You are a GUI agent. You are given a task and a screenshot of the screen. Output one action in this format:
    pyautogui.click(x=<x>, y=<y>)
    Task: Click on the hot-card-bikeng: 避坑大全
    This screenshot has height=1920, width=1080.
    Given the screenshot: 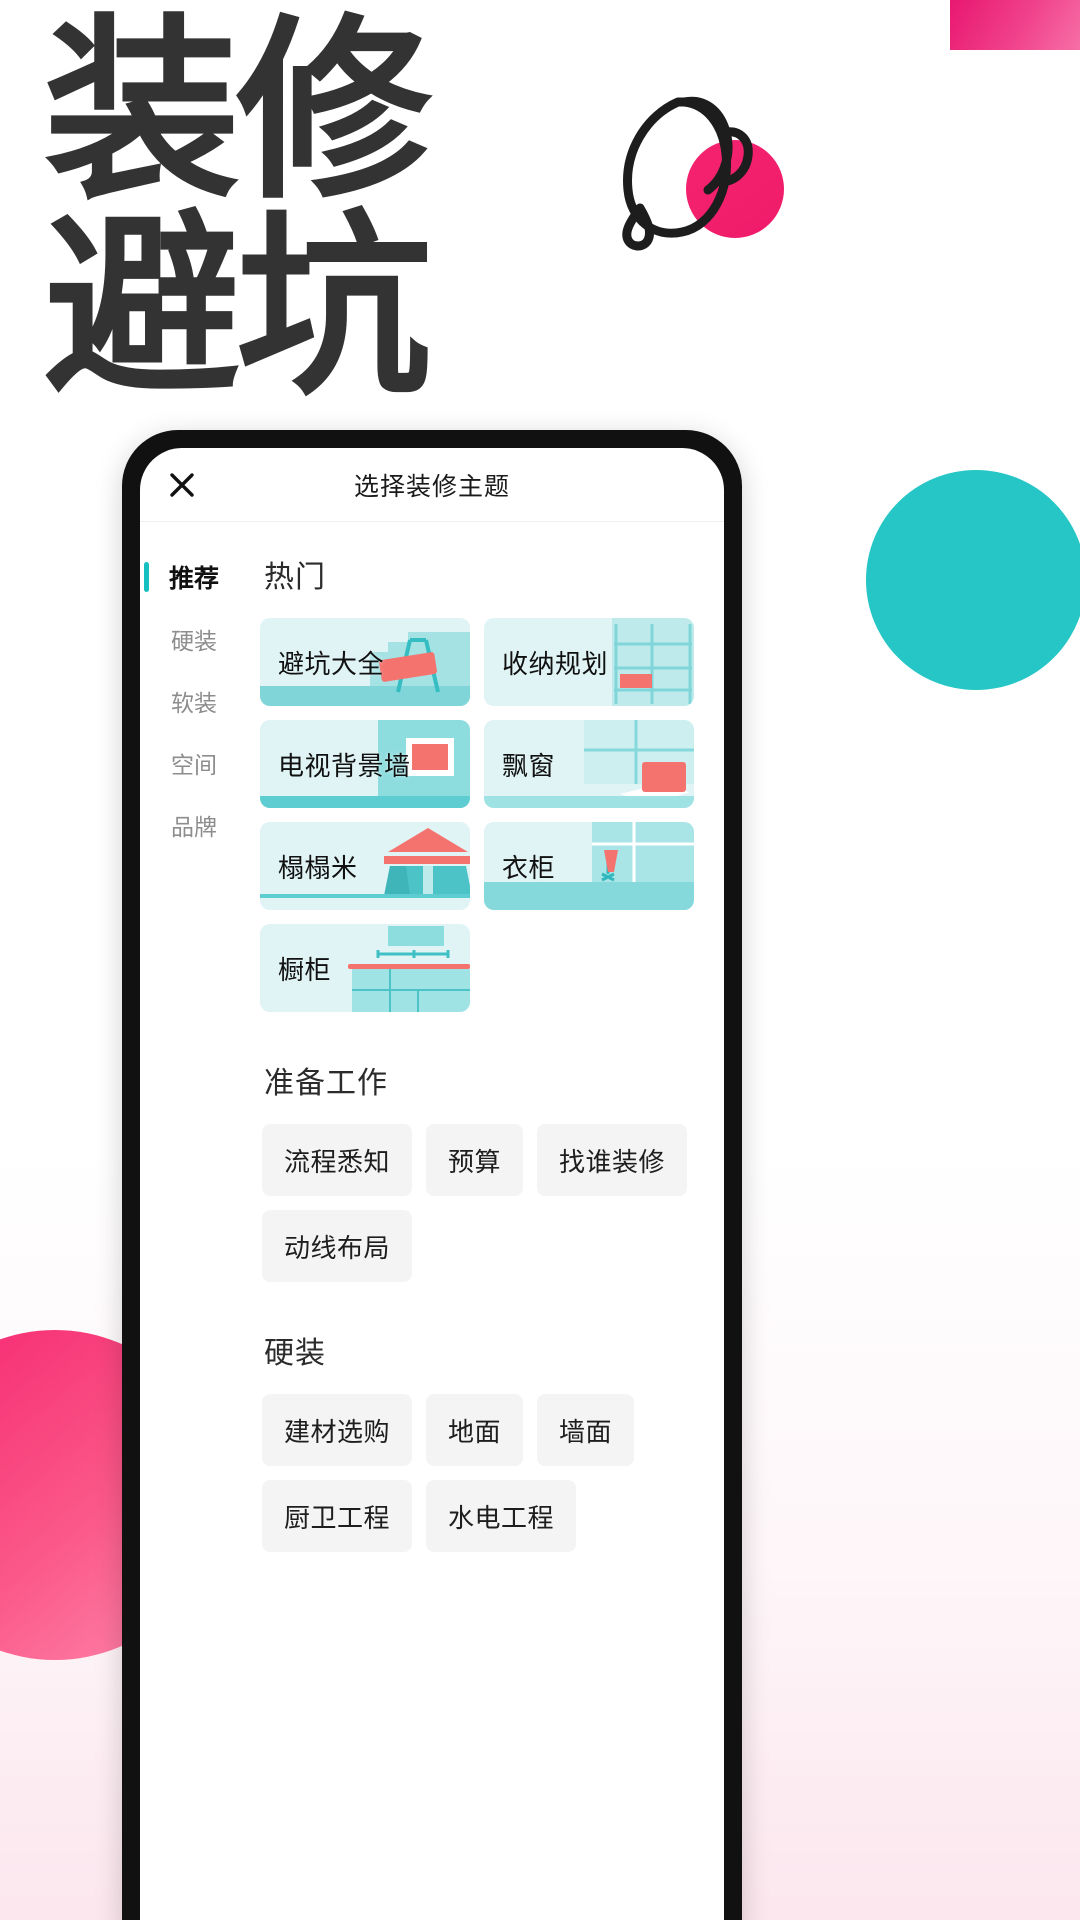 What is the action you would take?
    pyautogui.click(x=365, y=662)
    